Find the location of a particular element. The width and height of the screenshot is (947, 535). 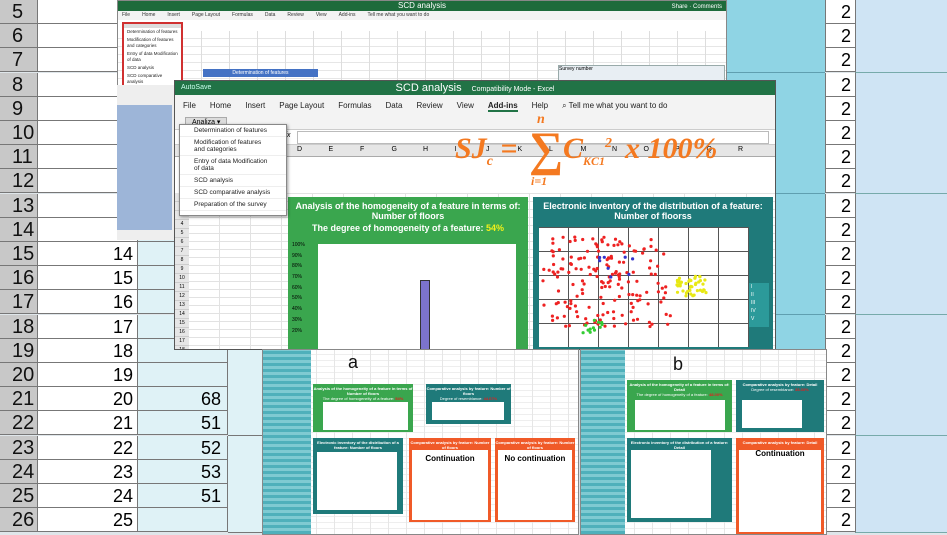

row-number: 5 is located at coordinates (182, 233).